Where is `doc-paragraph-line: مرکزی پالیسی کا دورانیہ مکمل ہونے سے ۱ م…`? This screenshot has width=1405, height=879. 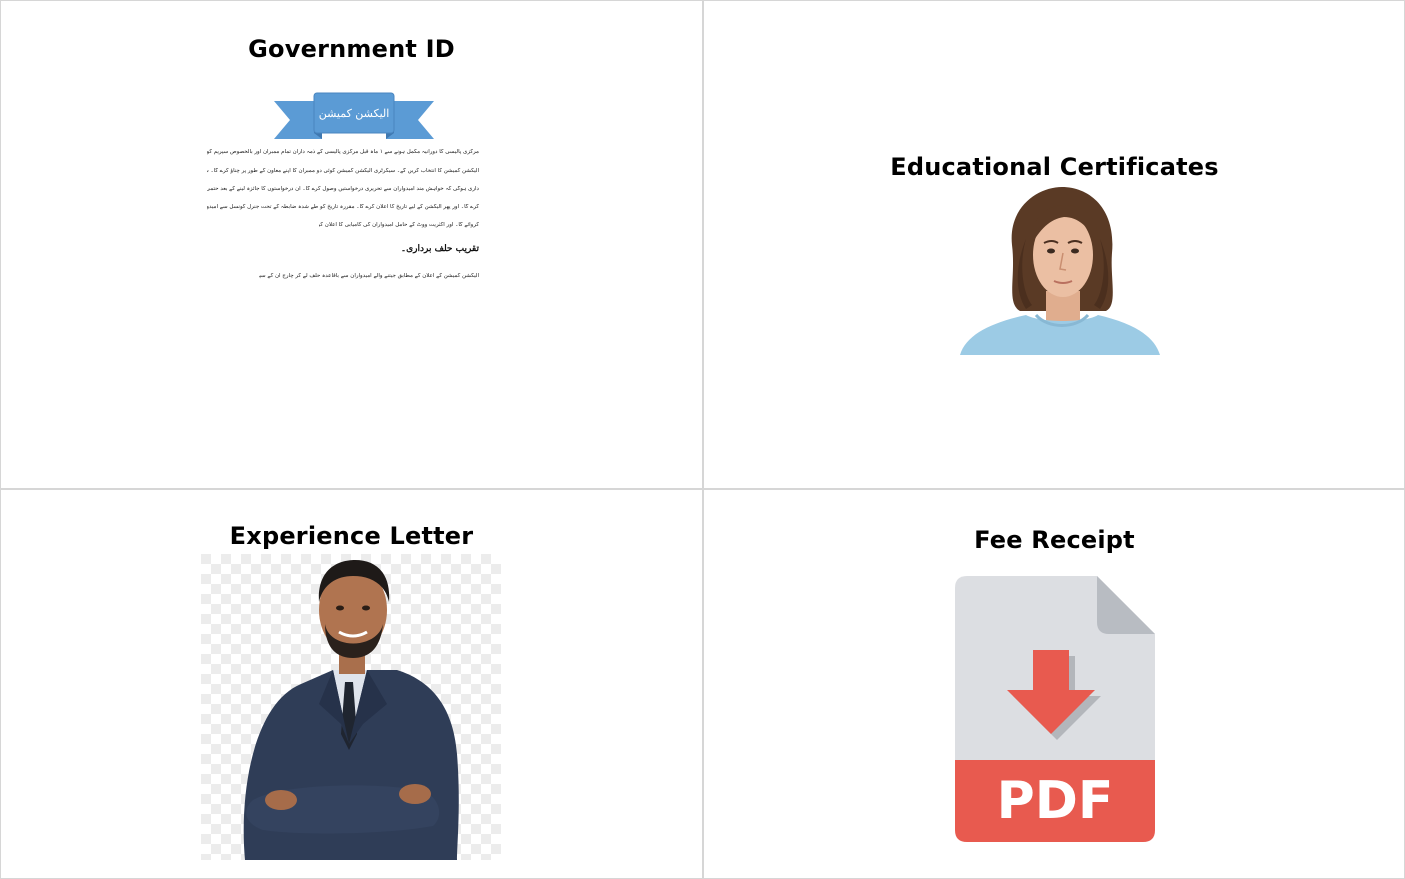
doc-paragraph-line: مرکزی پالیسی کا دورانیہ مکمل ہونے سے ۱ م… is located at coordinates (343, 152).